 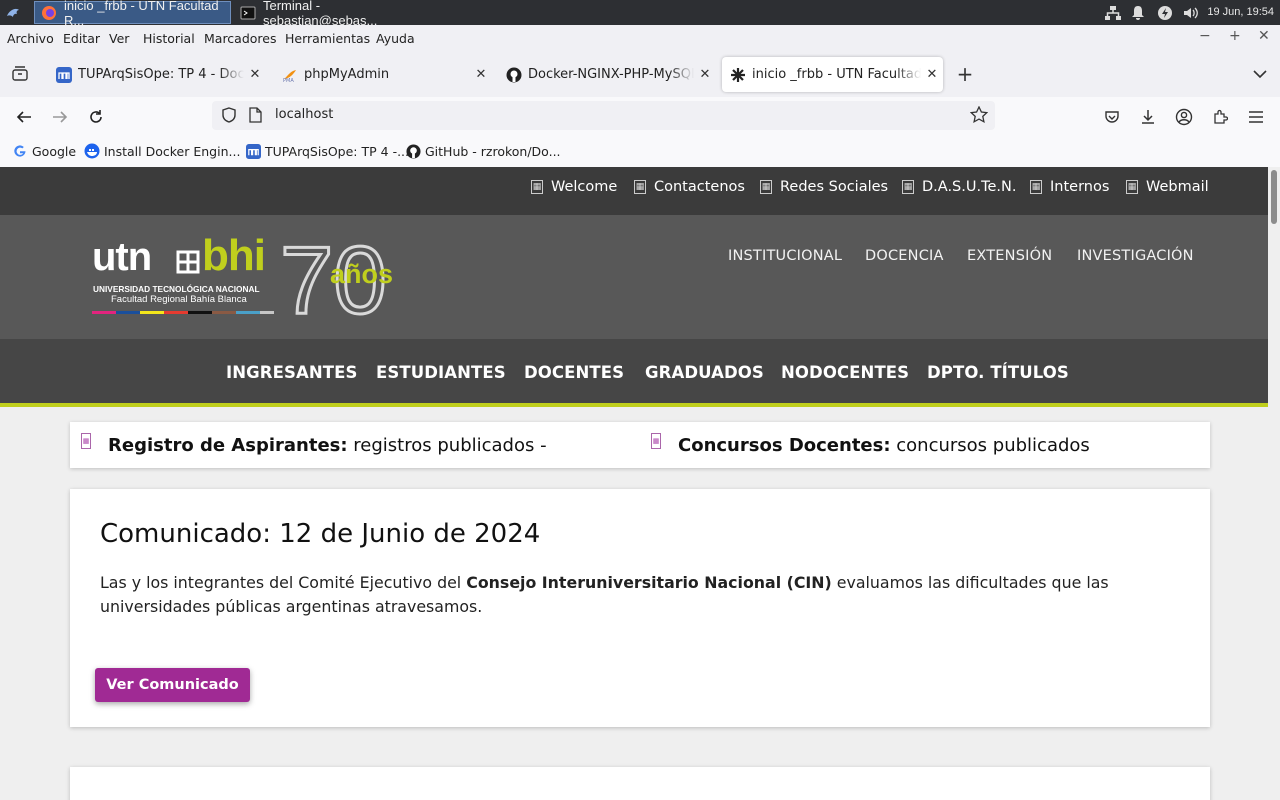 What do you see at coordinates (122, 257) in the screenshot?
I see `logo-utn-text: utn` at bounding box center [122, 257].